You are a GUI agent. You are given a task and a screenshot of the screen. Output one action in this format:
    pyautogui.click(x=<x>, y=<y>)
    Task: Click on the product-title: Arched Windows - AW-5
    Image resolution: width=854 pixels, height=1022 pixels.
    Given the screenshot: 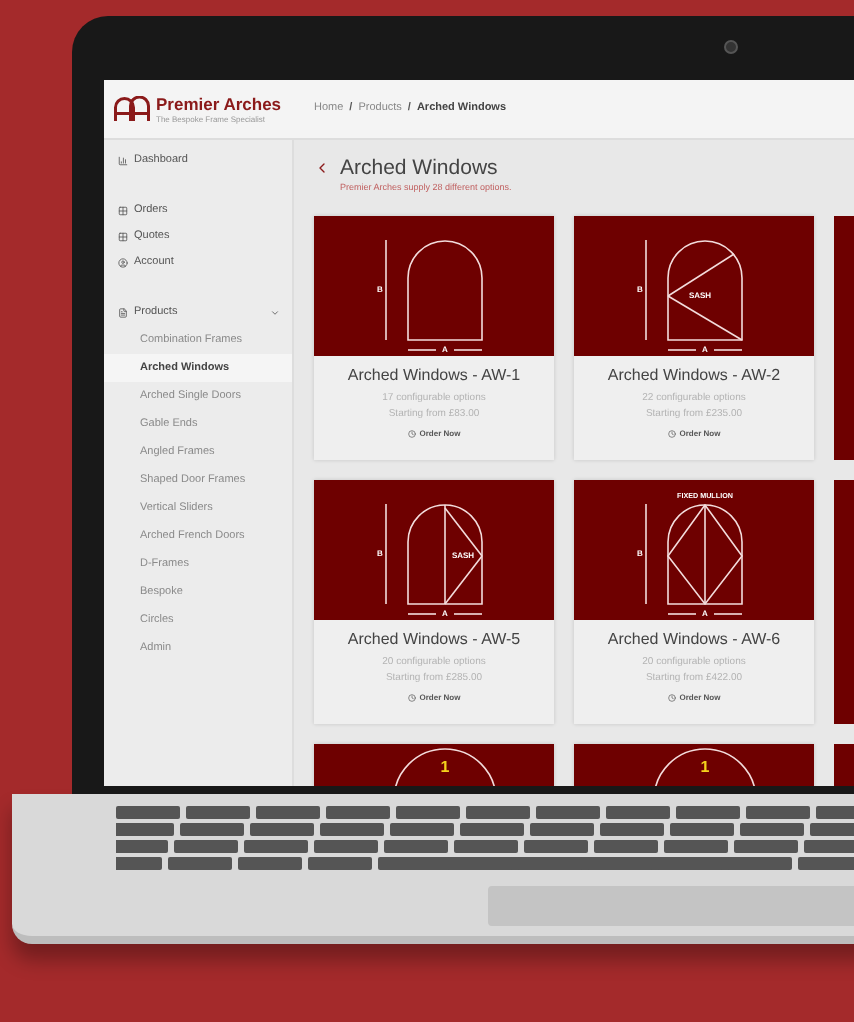 What is the action you would take?
    pyautogui.click(x=434, y=639)
    